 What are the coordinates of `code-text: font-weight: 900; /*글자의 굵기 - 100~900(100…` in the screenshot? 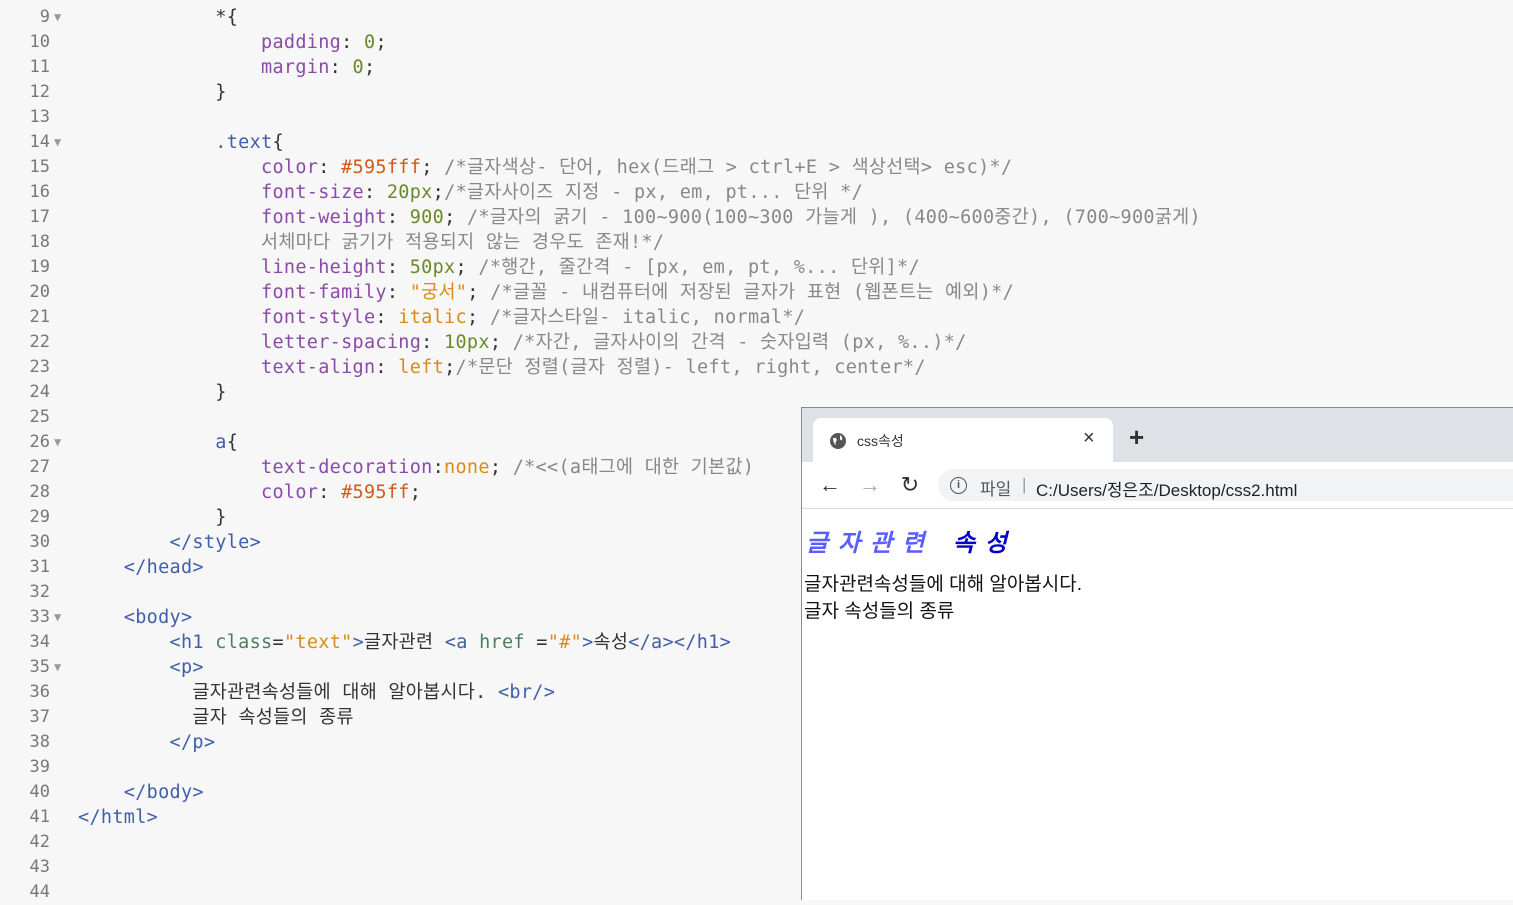 It's located at (639, 217).